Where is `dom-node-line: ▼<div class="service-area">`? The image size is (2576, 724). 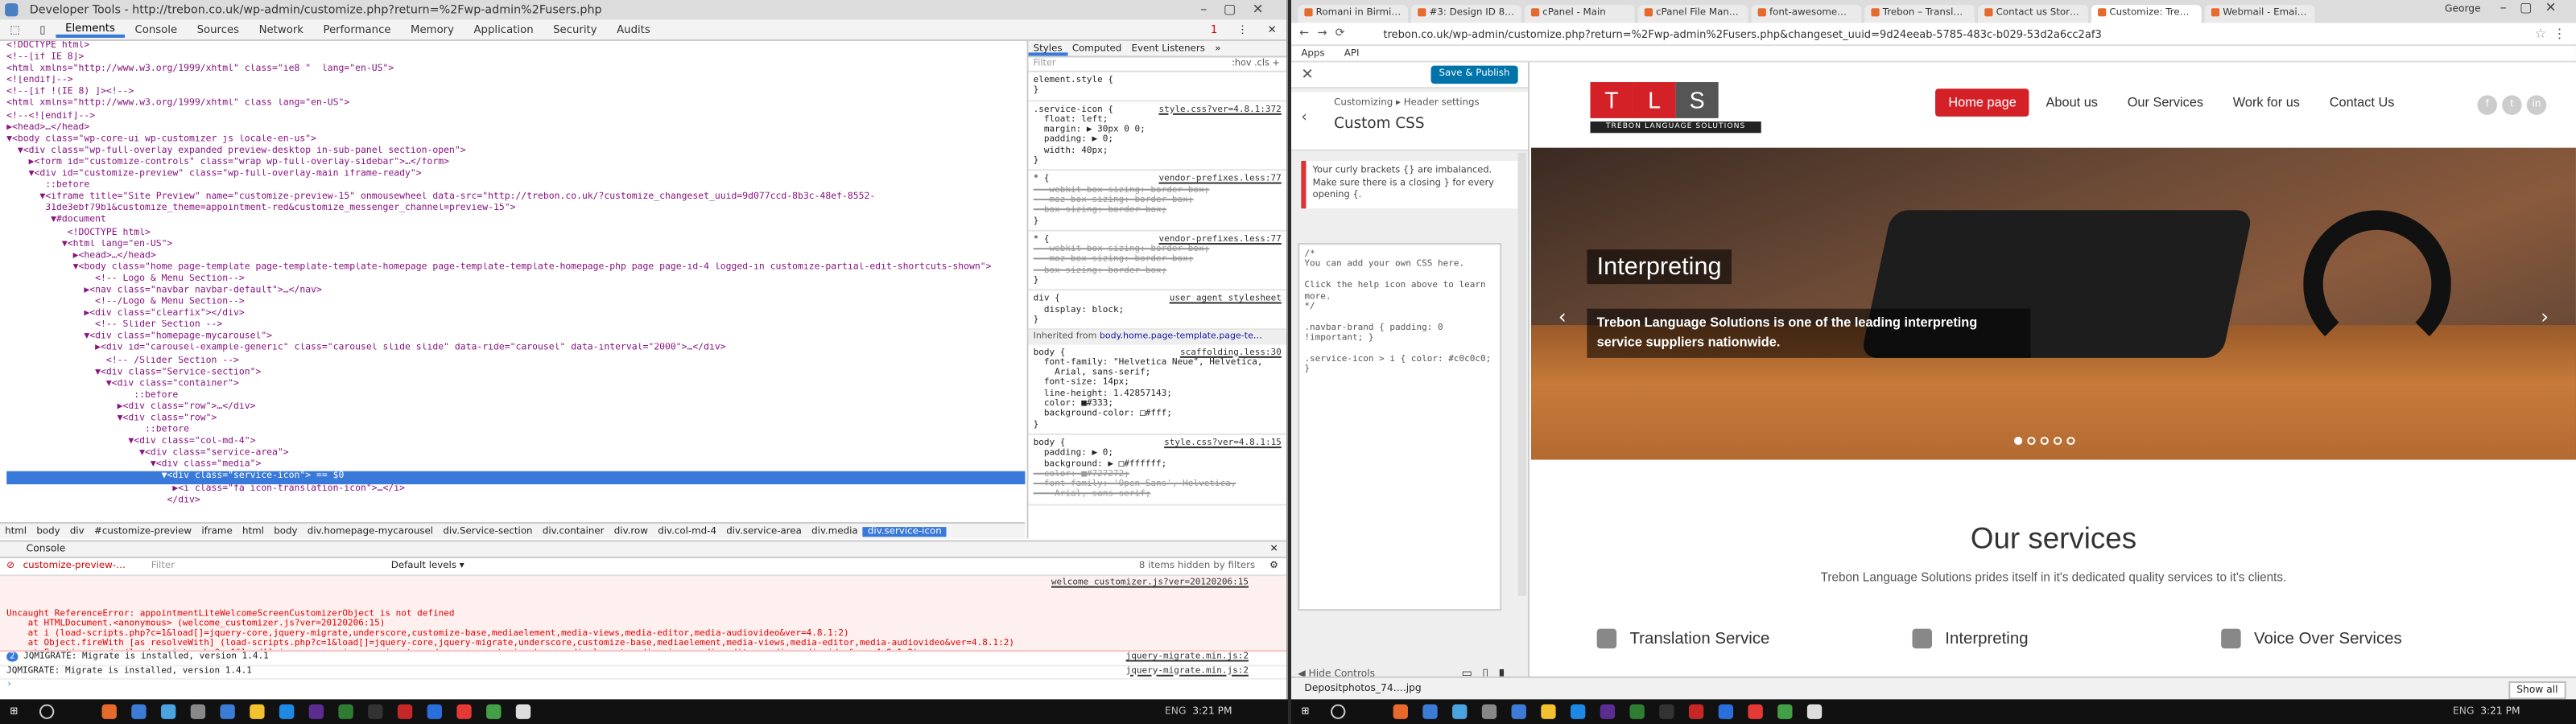
dom-node-line: ▼<div class="service-area"> is located at coordinates (515, 454).